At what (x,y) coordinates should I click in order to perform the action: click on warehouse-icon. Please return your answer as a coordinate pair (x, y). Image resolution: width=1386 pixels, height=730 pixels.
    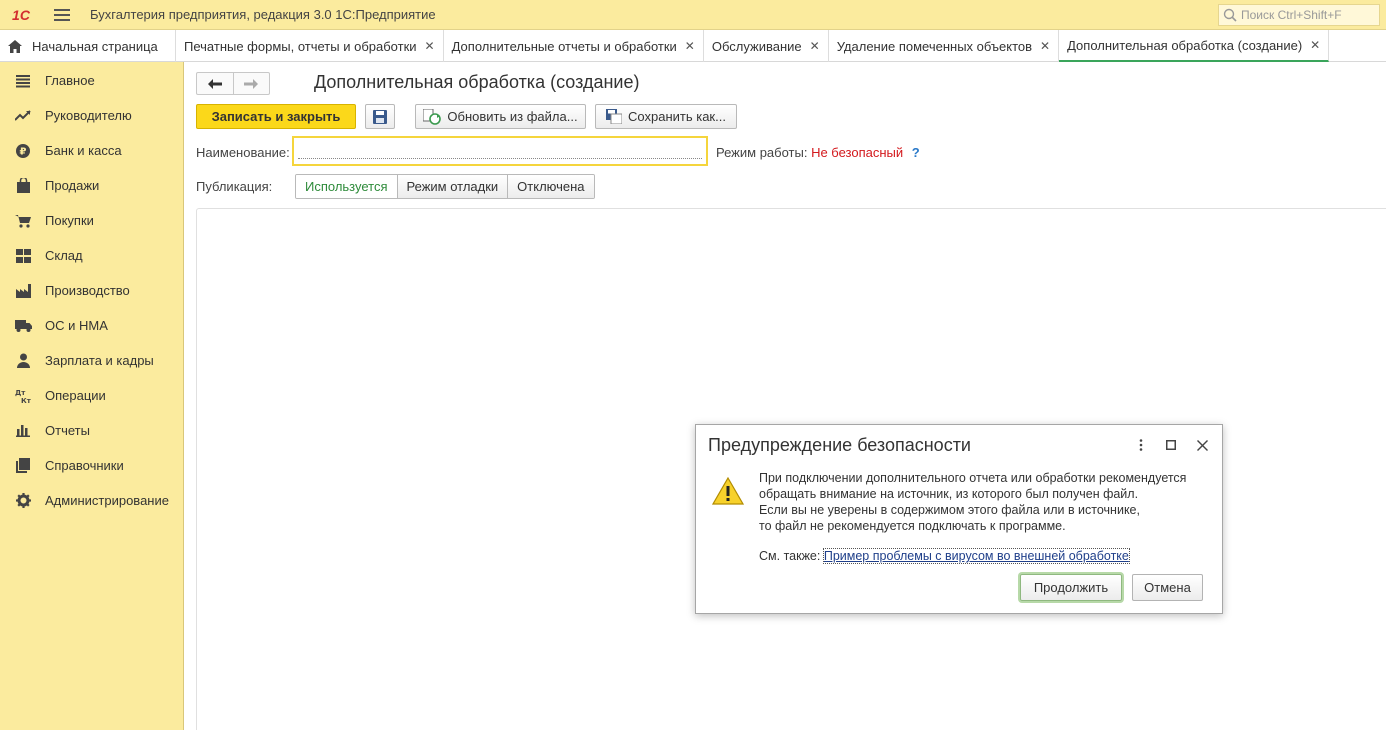
    Looking at the image, I should click on (23, 256).